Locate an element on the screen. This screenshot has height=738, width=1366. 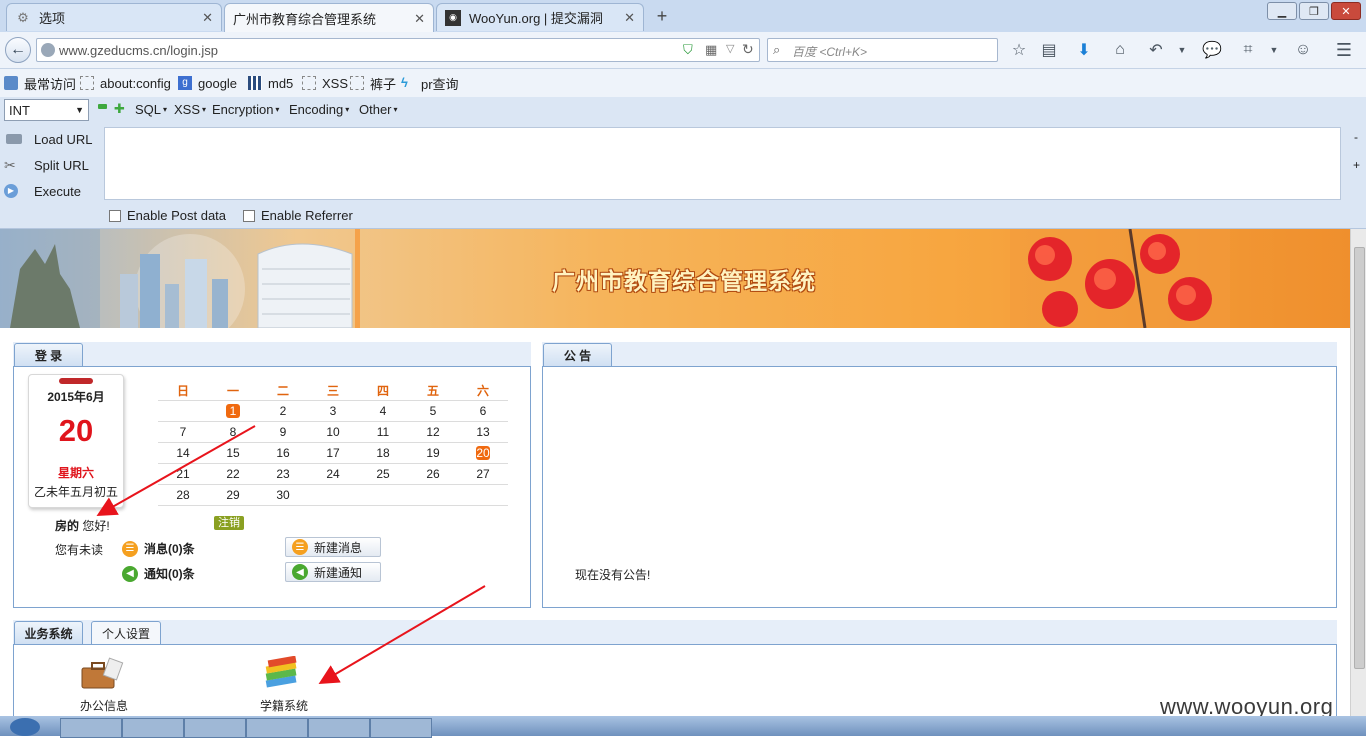
arrow-to-student-system is located at coordinates (402, 635).